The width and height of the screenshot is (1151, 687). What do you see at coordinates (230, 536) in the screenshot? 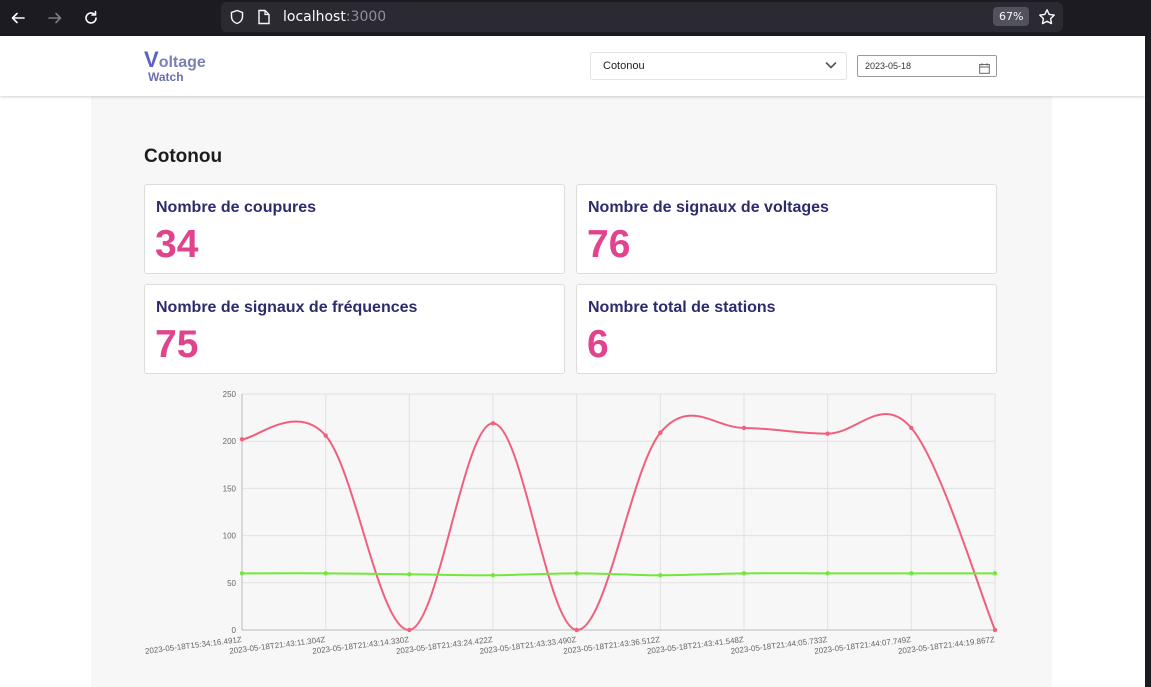
I see `y-tick-label: 100` at bounding box center [230, 536].